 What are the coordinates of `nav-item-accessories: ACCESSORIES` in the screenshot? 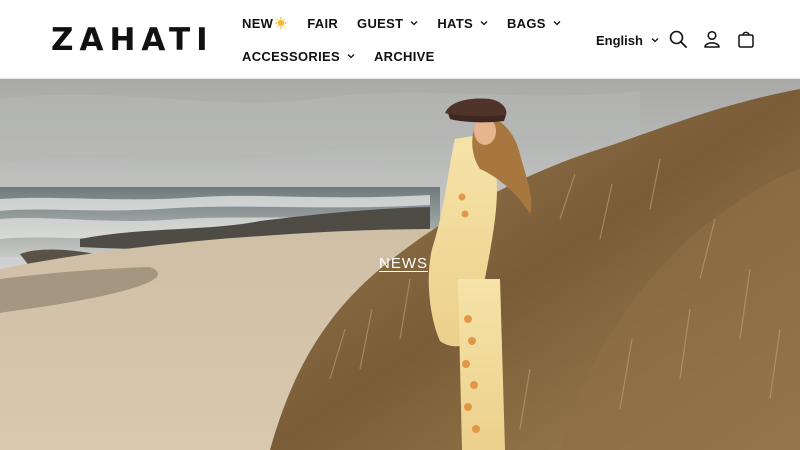 It's located at (298, 56).